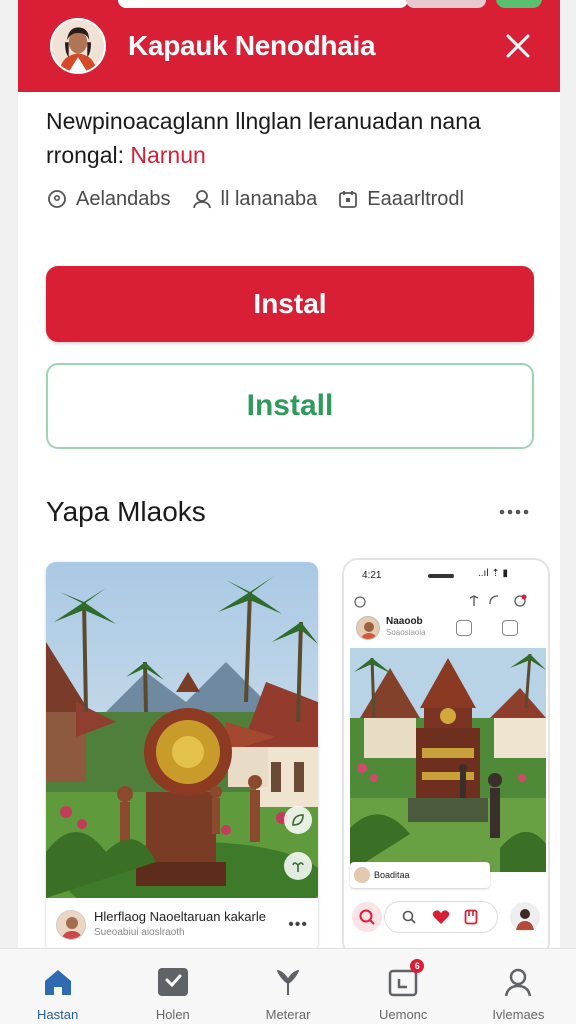 The width and height of the screenshot is (576, 1024). I want to click on phone-user-avatar, so click(525, 917).